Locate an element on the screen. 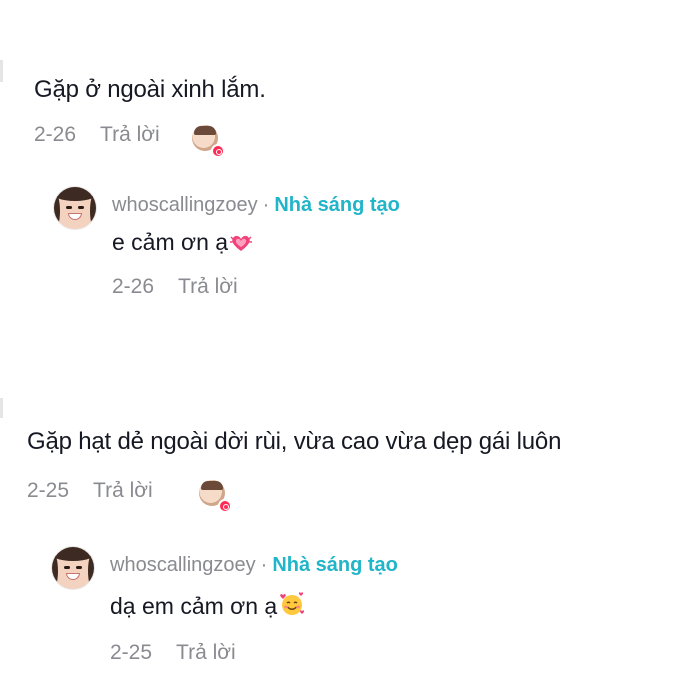  reply-date: 2-25 is located at coordinates (131, 652).